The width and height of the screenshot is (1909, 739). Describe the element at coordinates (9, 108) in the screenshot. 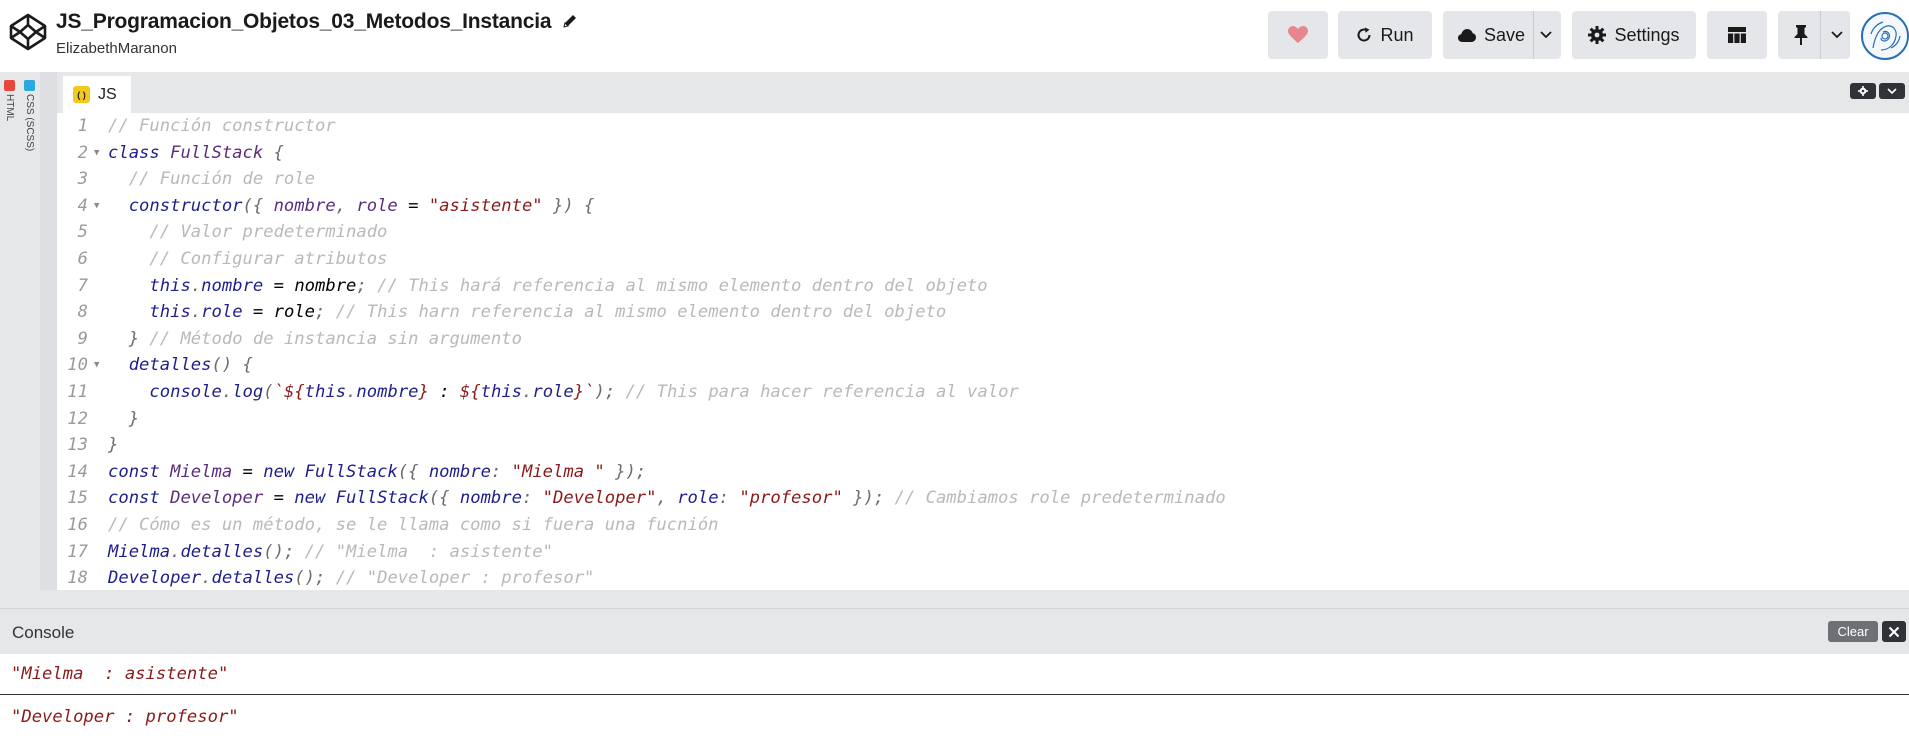

I see `html-panel-label: HTML` at that location.